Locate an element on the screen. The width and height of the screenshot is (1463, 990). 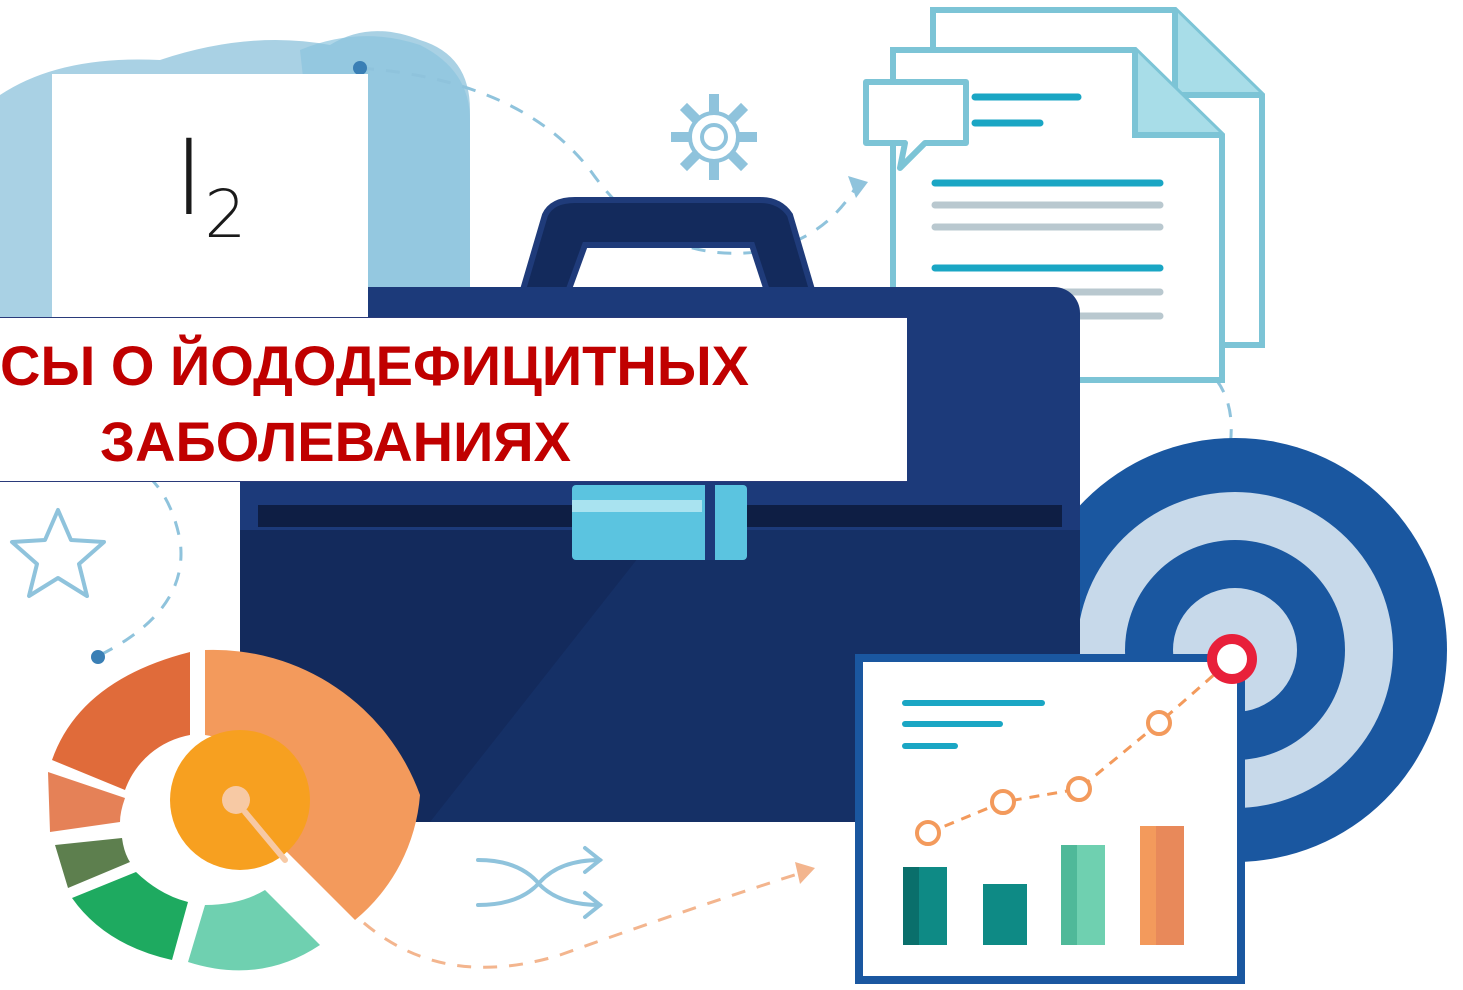
star-icon is located at coordinates (58, 553).